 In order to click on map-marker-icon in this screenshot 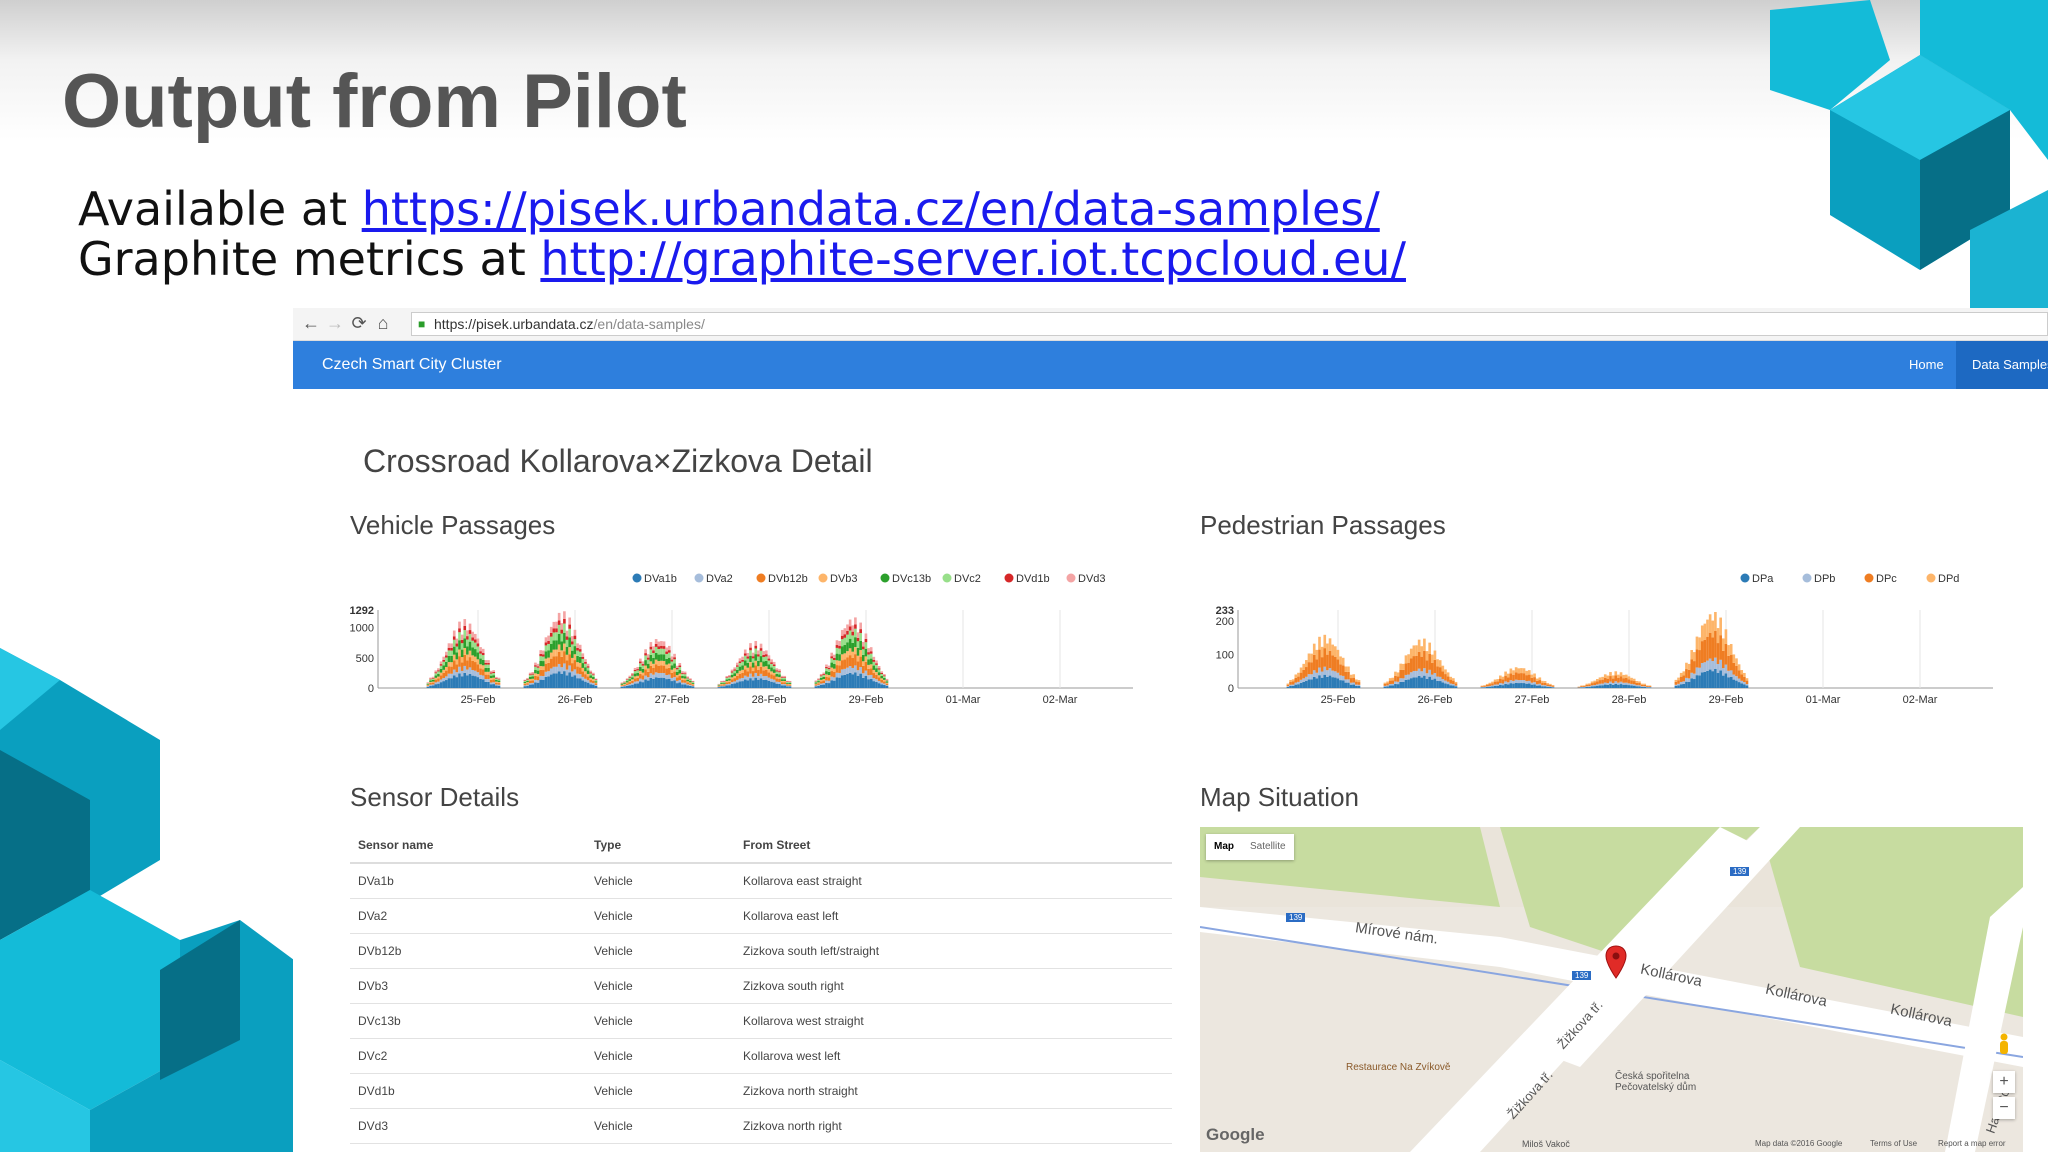, I will do `click(1616, 962)`.